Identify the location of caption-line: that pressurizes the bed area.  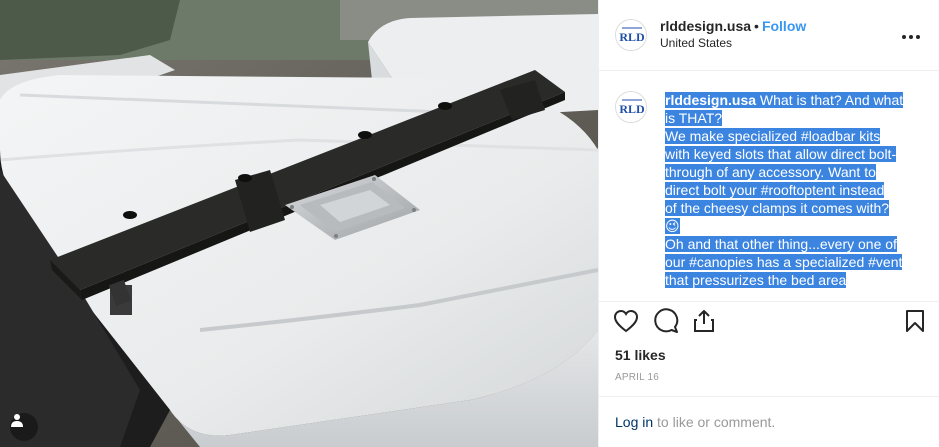
(756, 279).